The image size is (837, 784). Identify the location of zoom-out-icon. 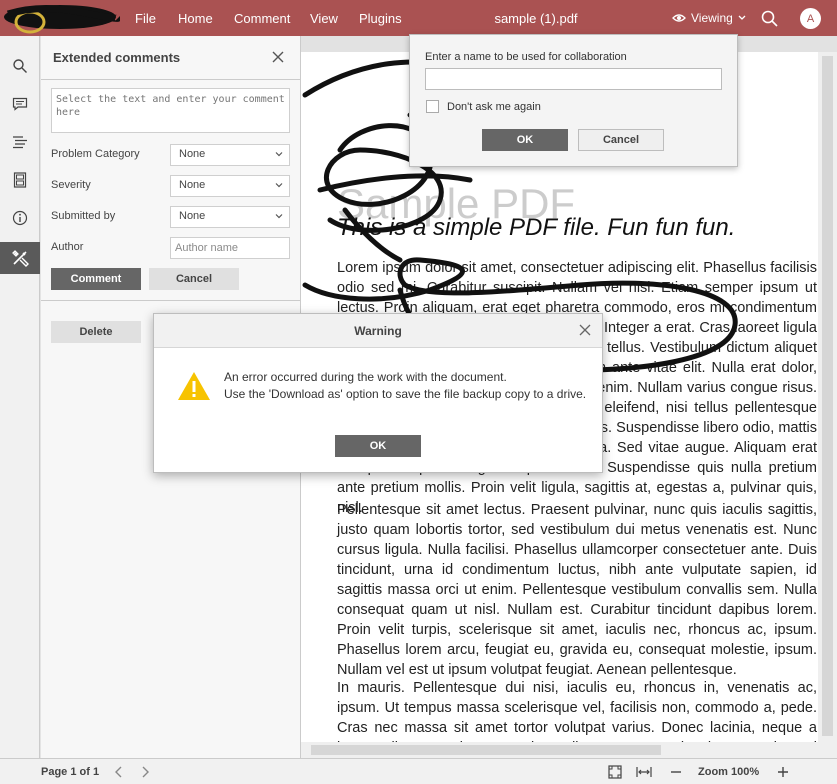
(676, 772).